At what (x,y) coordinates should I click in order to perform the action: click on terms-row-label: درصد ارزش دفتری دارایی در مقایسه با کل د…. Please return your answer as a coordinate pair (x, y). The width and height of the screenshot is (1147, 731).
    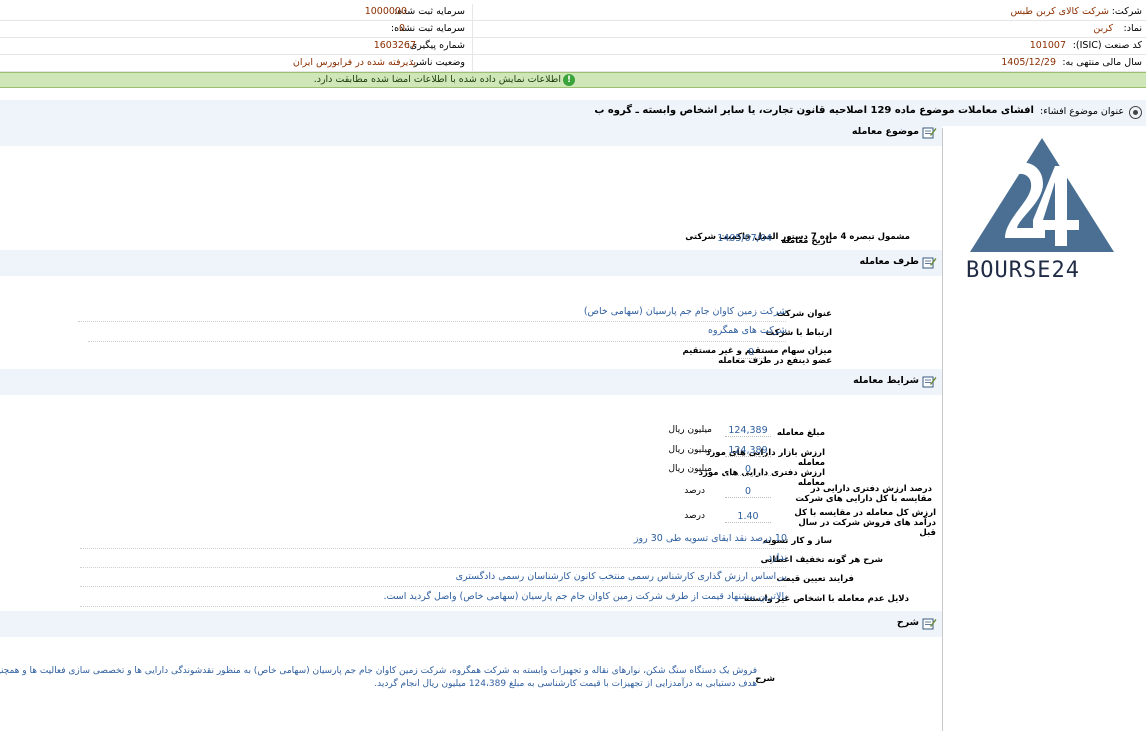
    Looking at the image, I should click on (864, 494).